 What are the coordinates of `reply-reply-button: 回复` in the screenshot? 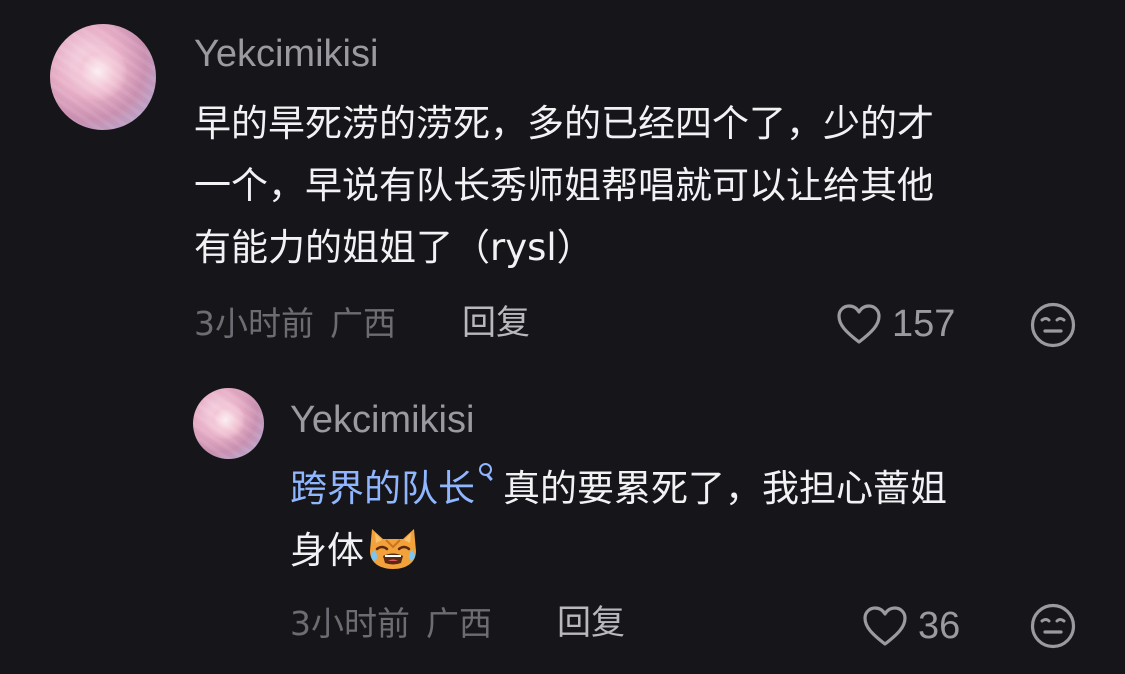 It's located at (591, 623).